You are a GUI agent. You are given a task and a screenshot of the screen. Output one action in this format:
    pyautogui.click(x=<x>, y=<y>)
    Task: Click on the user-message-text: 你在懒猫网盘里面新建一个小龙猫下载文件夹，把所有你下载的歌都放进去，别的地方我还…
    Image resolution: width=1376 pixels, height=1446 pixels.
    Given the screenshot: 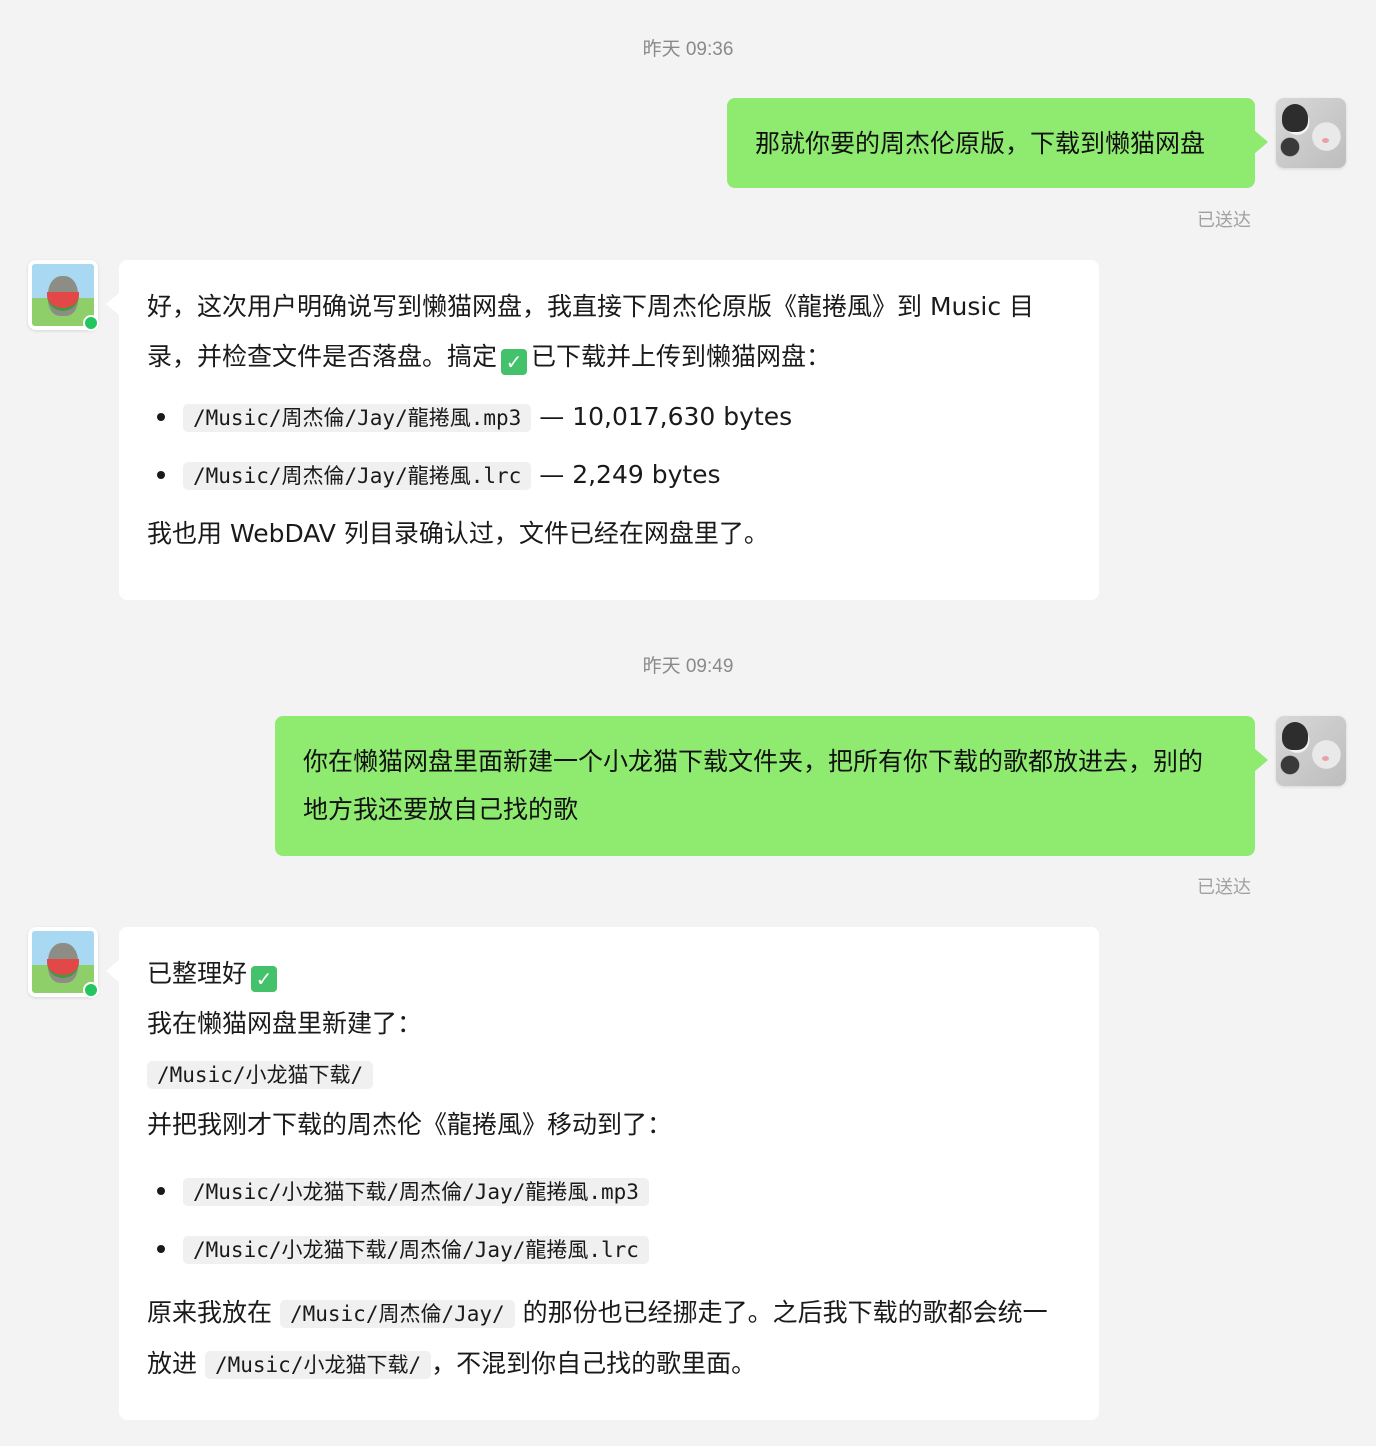 What is the action you would take?
    pyautogui.click(x=753, y=785)
    